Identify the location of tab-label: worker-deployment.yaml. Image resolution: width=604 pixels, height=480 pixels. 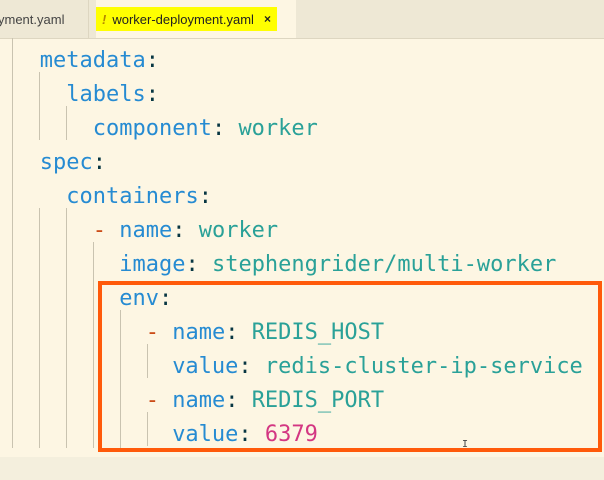
(183, 19).